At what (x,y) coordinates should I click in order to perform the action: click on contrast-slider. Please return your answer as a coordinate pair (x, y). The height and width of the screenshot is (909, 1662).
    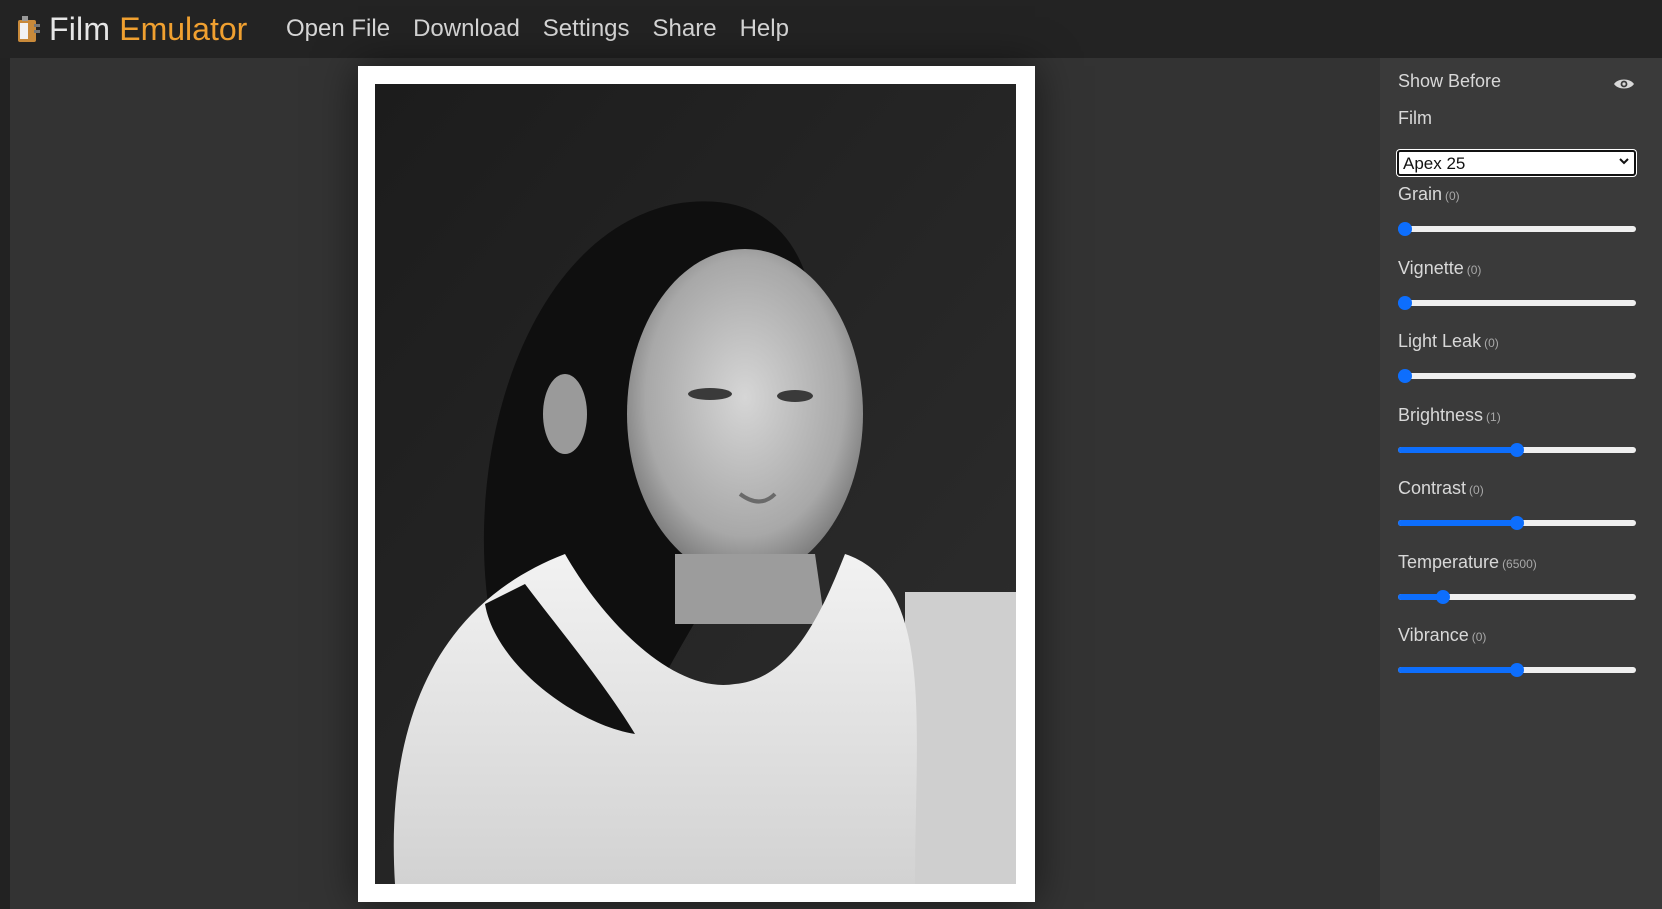
    Looking at the image, I should click on (1517, 523).